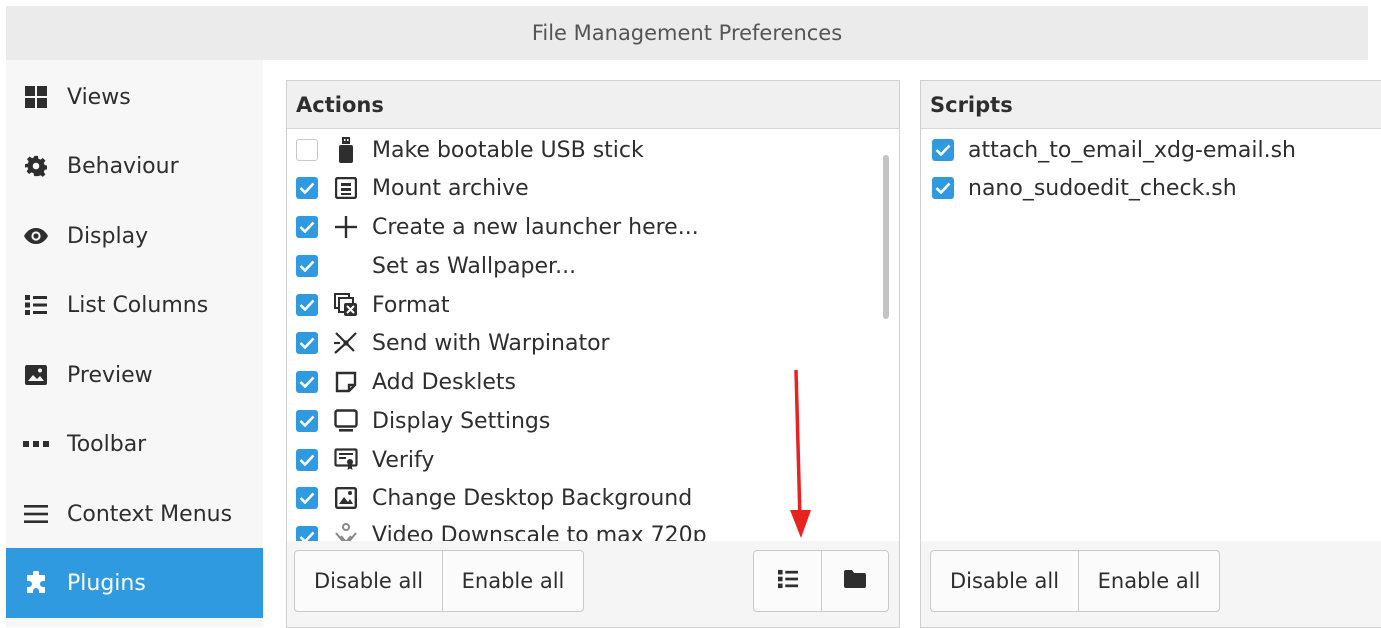 Image resolution: width=1381 pixels, height=628 pixels. What do you see at coordinates (368, 581) in the screenshot?
I see `actions-disable-all-button: Disable all` at bounding box center [368, 581].